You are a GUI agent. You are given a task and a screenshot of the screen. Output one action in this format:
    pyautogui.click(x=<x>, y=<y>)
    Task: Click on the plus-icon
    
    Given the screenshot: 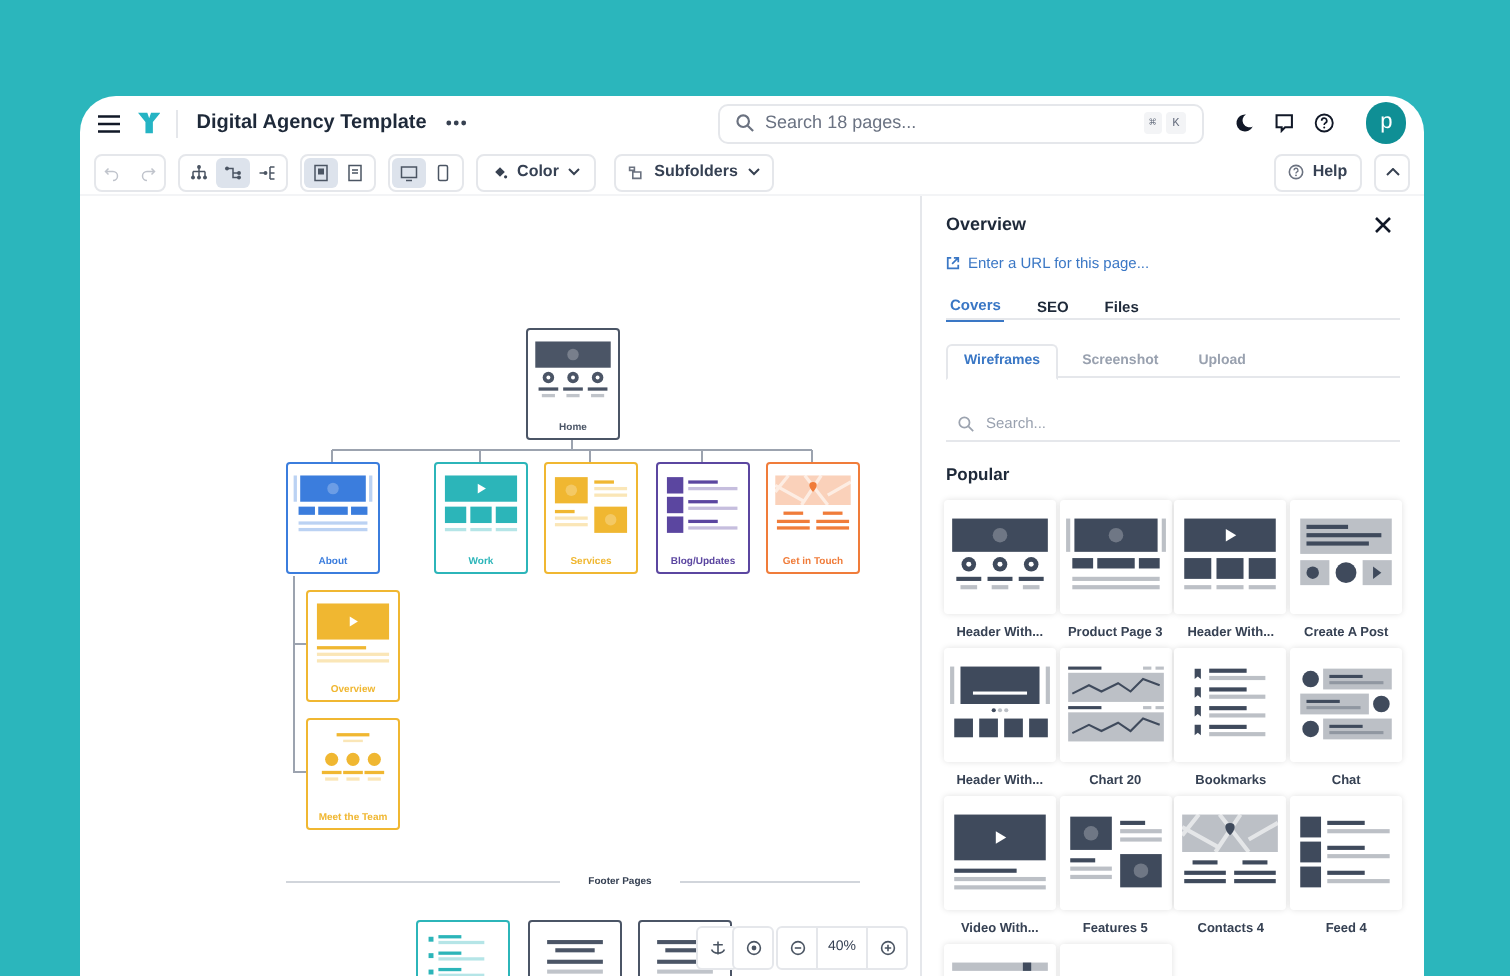 What is the action you would take?
    pyautogui.click(x=887, y=948)
    